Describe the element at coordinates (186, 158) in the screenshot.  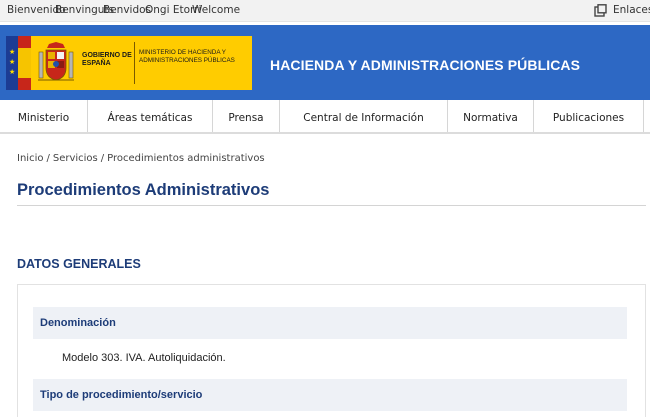
I see `breadcrumb-procedimientos: Procedimientos administrativos` at that location.